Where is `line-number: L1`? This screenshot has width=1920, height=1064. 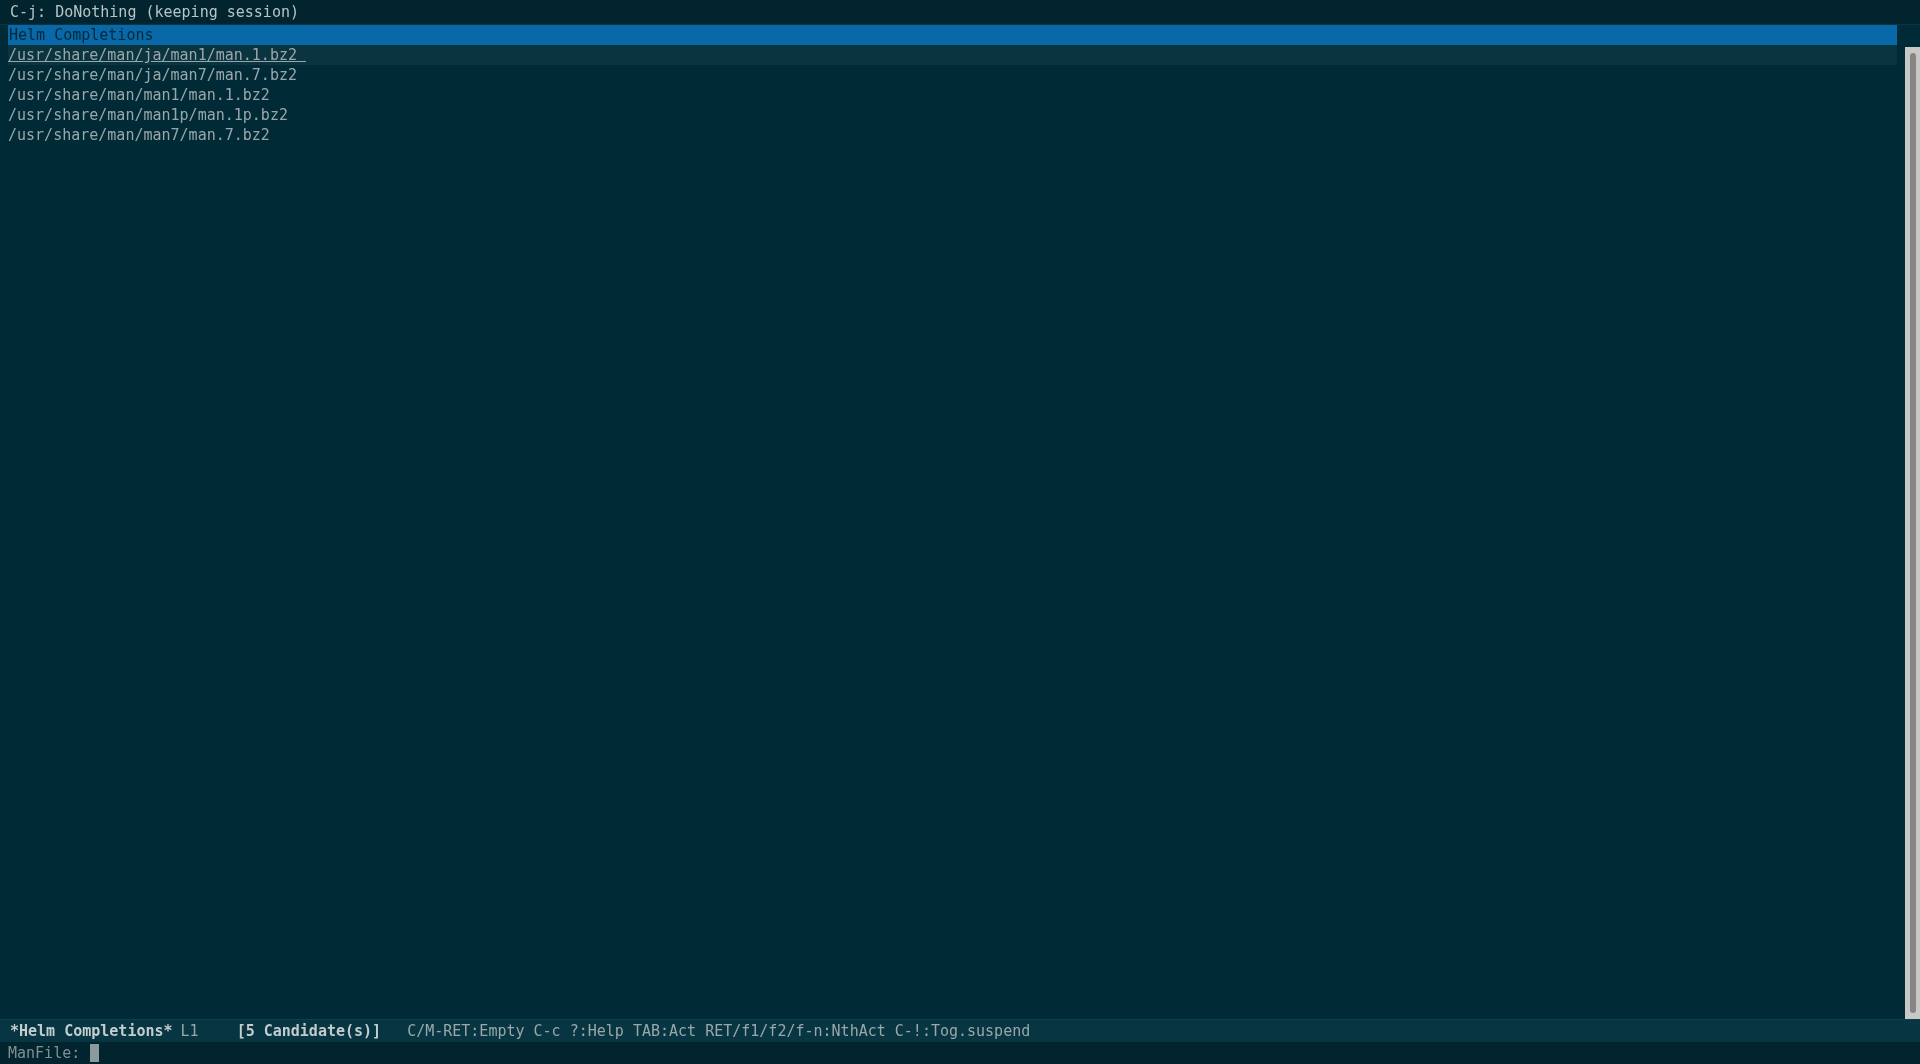 line-number: L1 is located at coordinates (189, 1031).